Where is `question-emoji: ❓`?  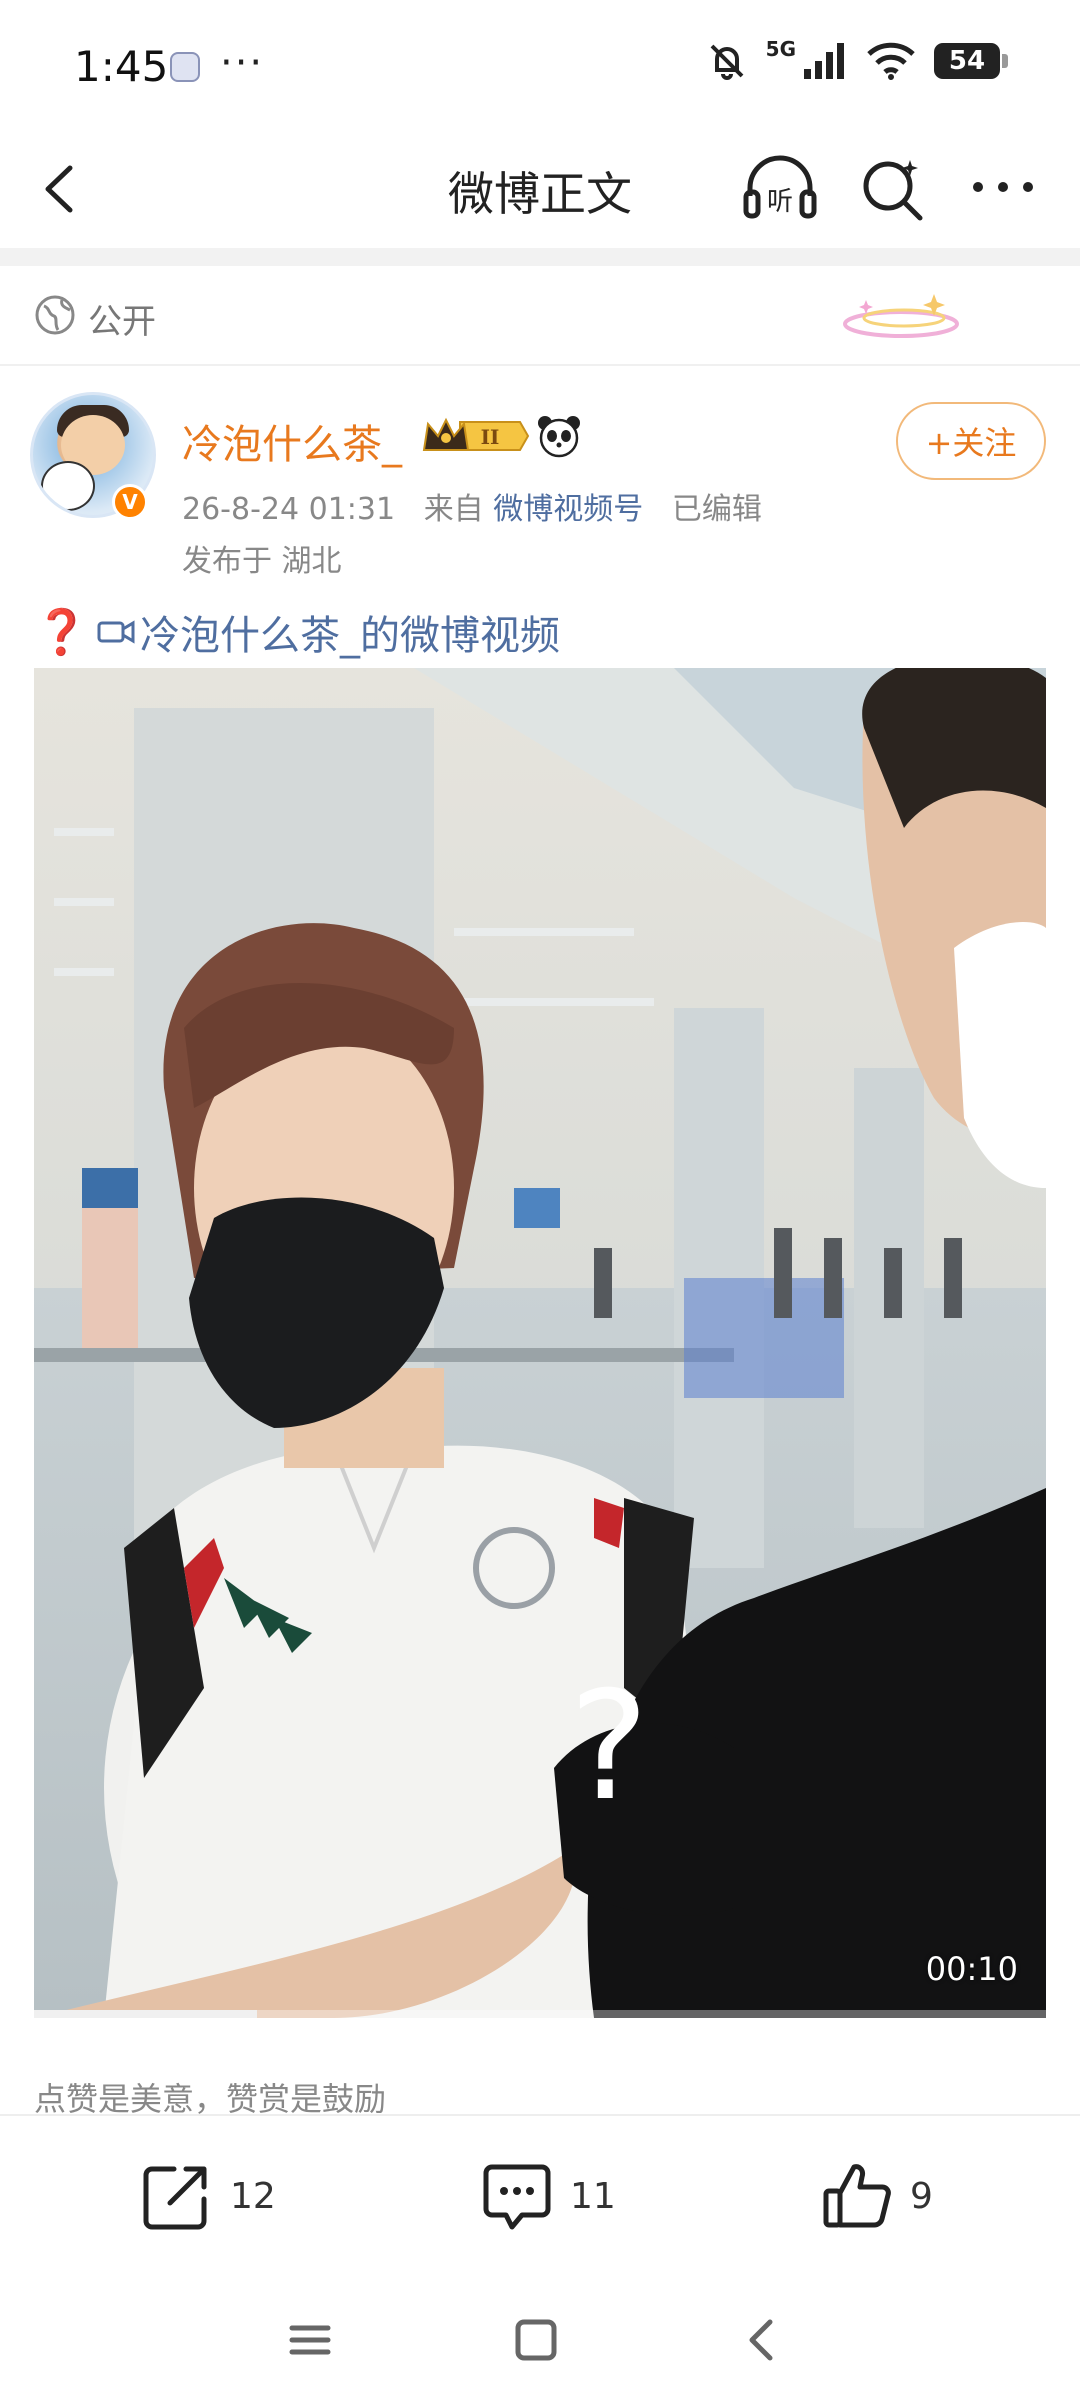
question-emoji: ❓ is located at coordinates (61, 632).